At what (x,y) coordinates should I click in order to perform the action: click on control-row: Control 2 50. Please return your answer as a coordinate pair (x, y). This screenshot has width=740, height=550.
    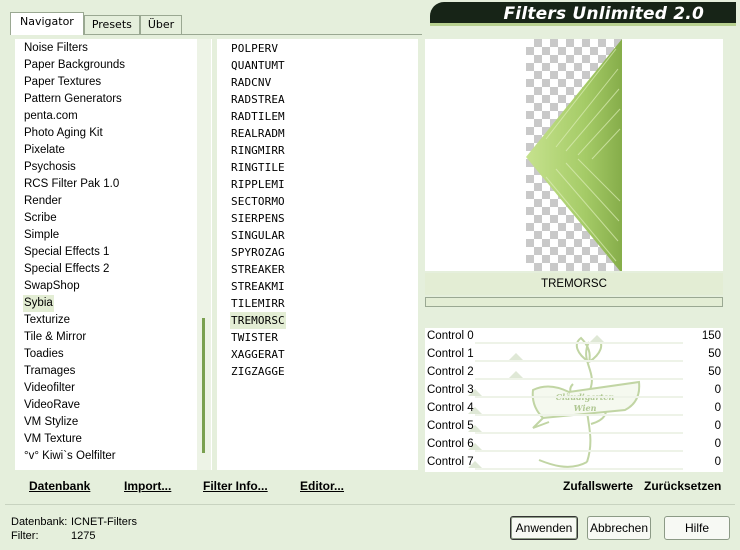
    Looking at the image, I should click on (574, 373).